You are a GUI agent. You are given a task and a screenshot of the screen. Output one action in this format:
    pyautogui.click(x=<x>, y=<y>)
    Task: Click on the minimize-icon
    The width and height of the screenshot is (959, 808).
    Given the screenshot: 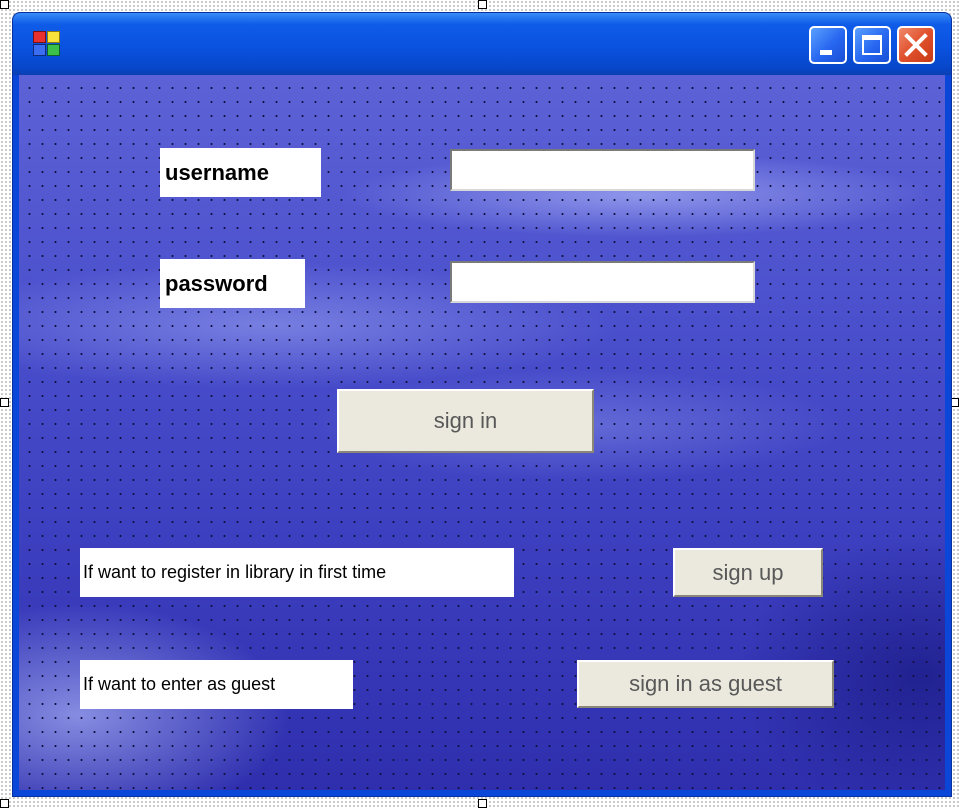 What is the action you would take?
    pyautogui.click(x=826, y=52)
    